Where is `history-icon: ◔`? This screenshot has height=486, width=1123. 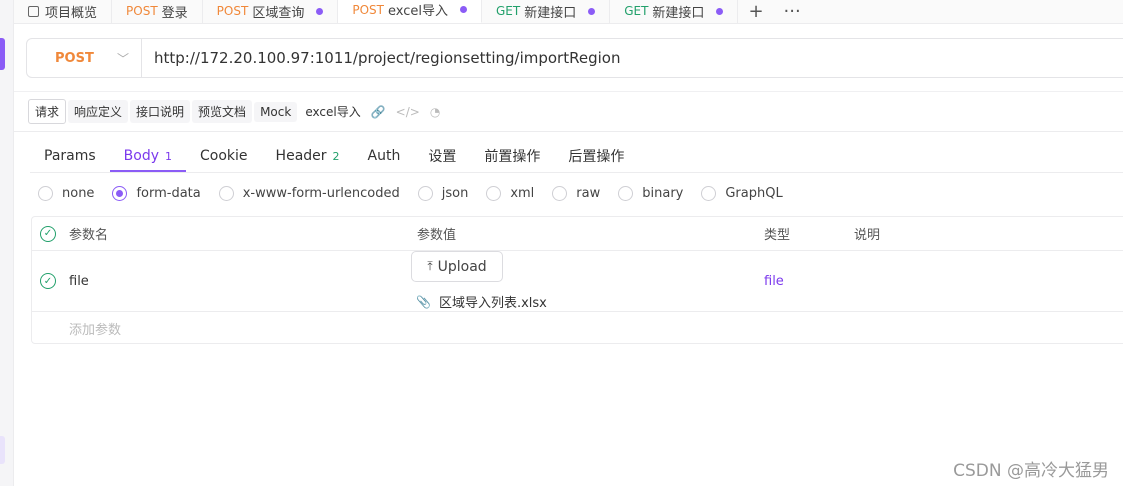
history-icon: ◔ is located at coordinates (435, 112).